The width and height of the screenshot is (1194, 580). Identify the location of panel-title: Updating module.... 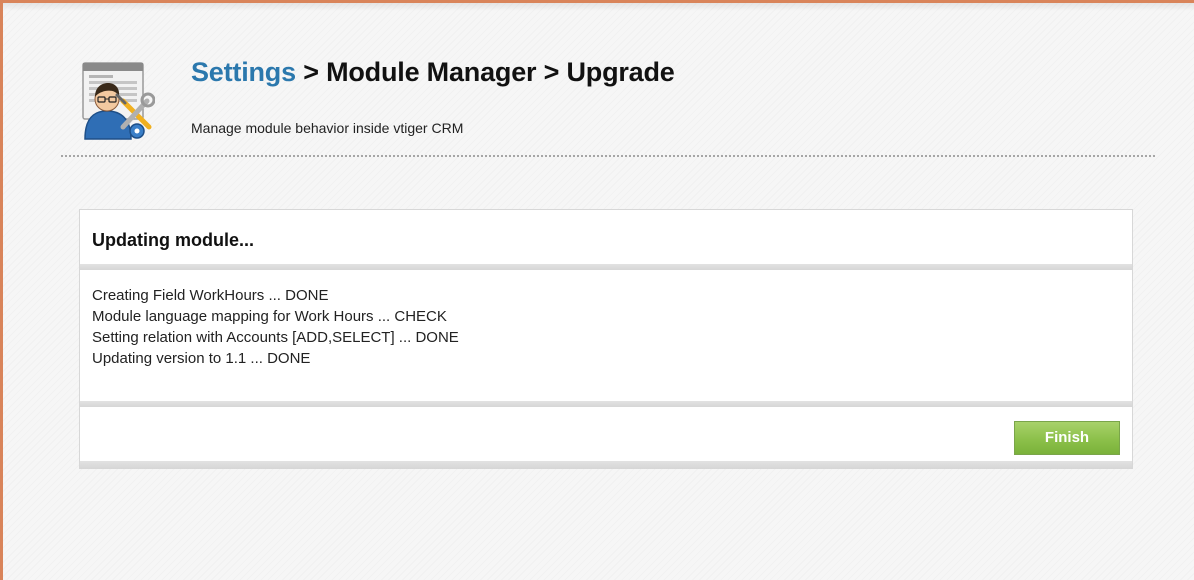
(173, 240).